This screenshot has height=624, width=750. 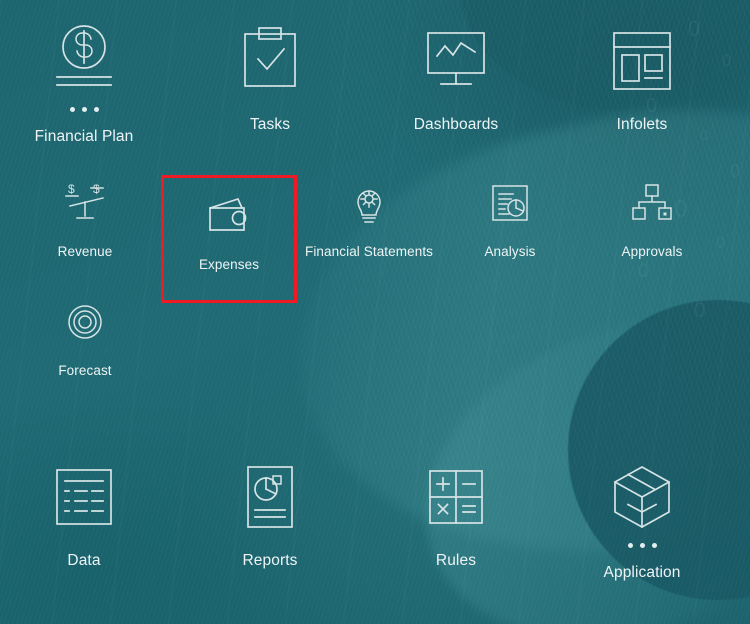 I want to click on balance-scale-dollar-icon: $ $, so click(x=85, y=203).